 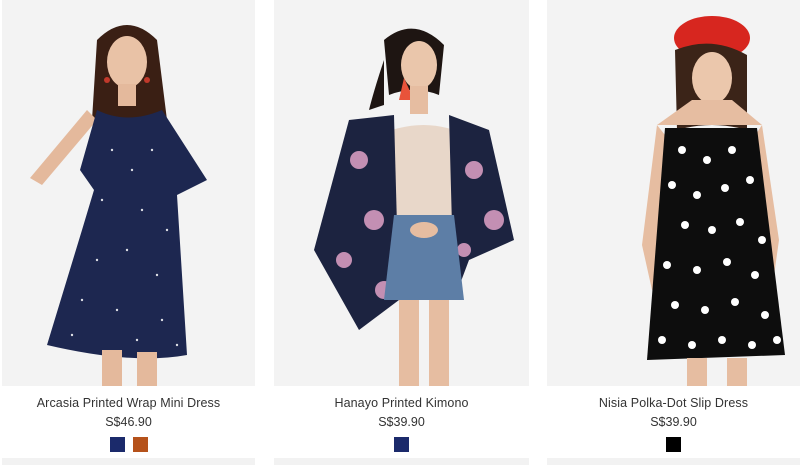 I want to click on color-swatch-rust, so click(x=140, y=444).